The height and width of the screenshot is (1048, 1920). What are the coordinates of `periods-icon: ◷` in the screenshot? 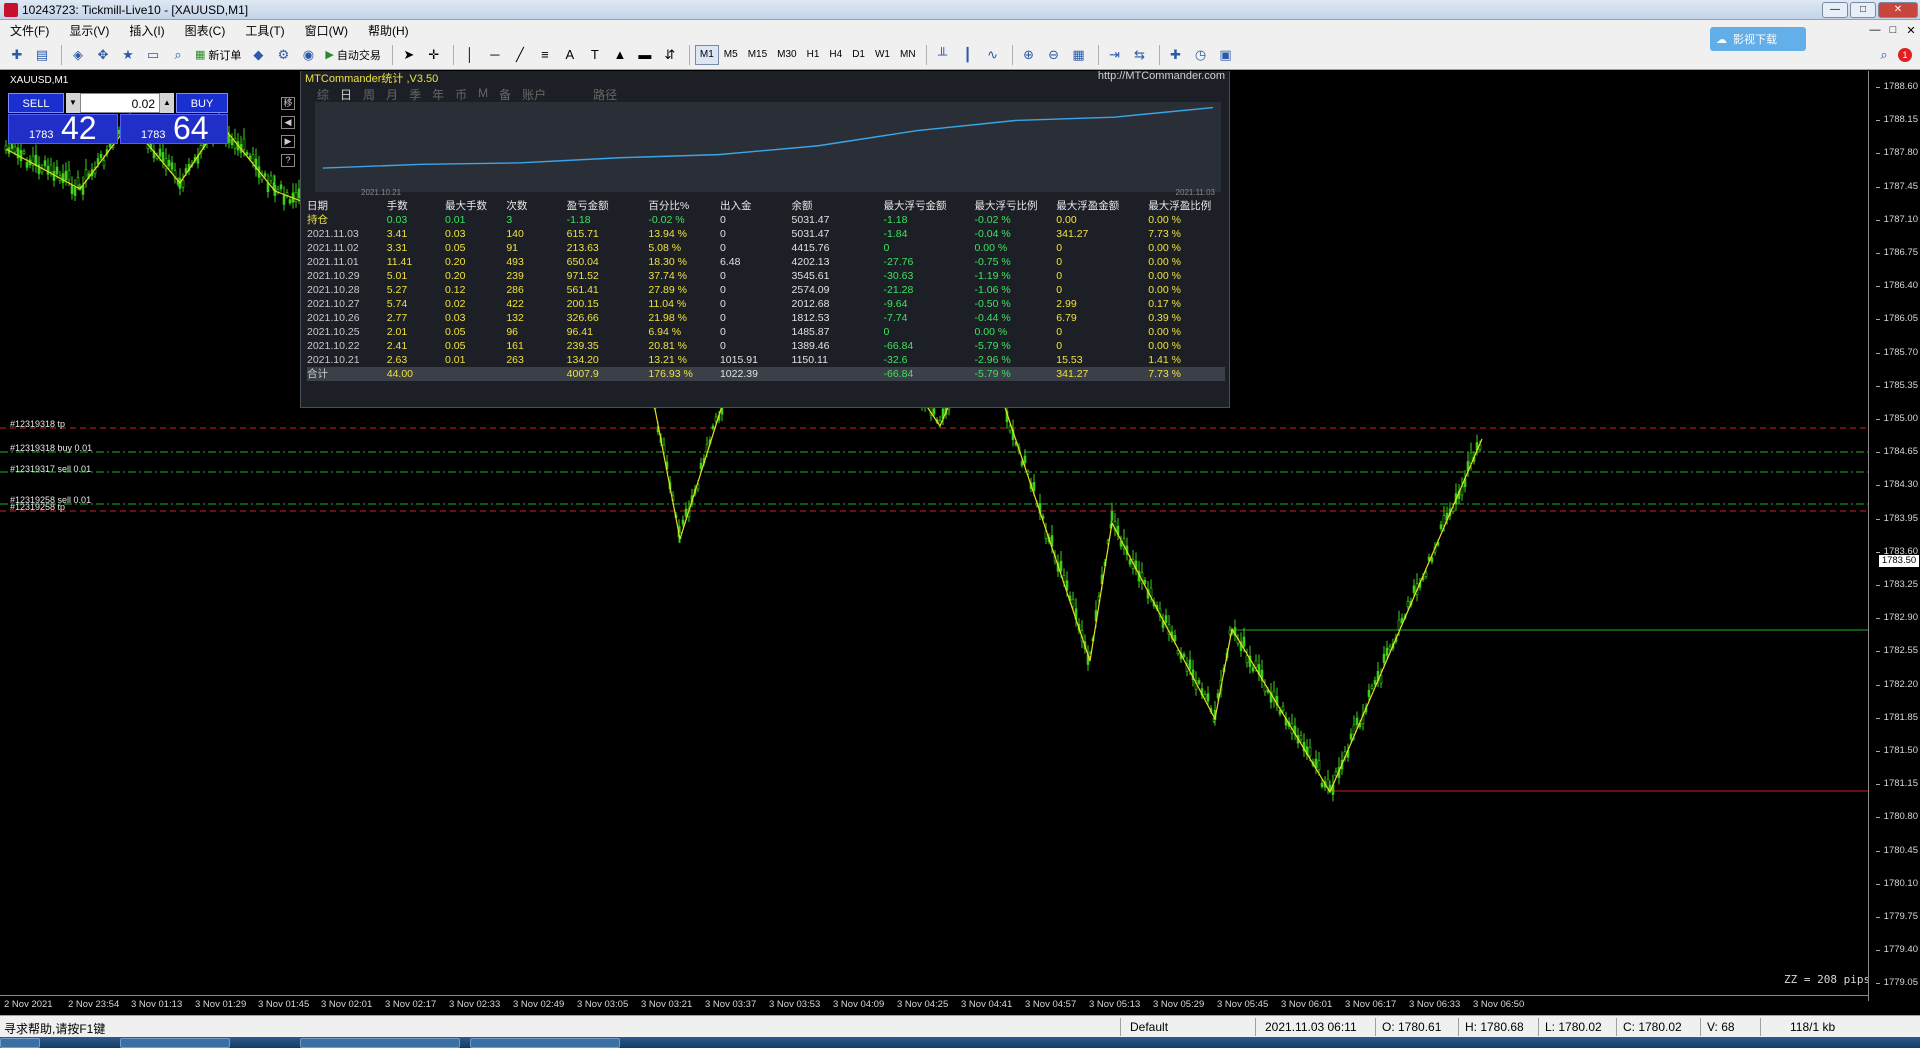 It's located at (1201, 55).